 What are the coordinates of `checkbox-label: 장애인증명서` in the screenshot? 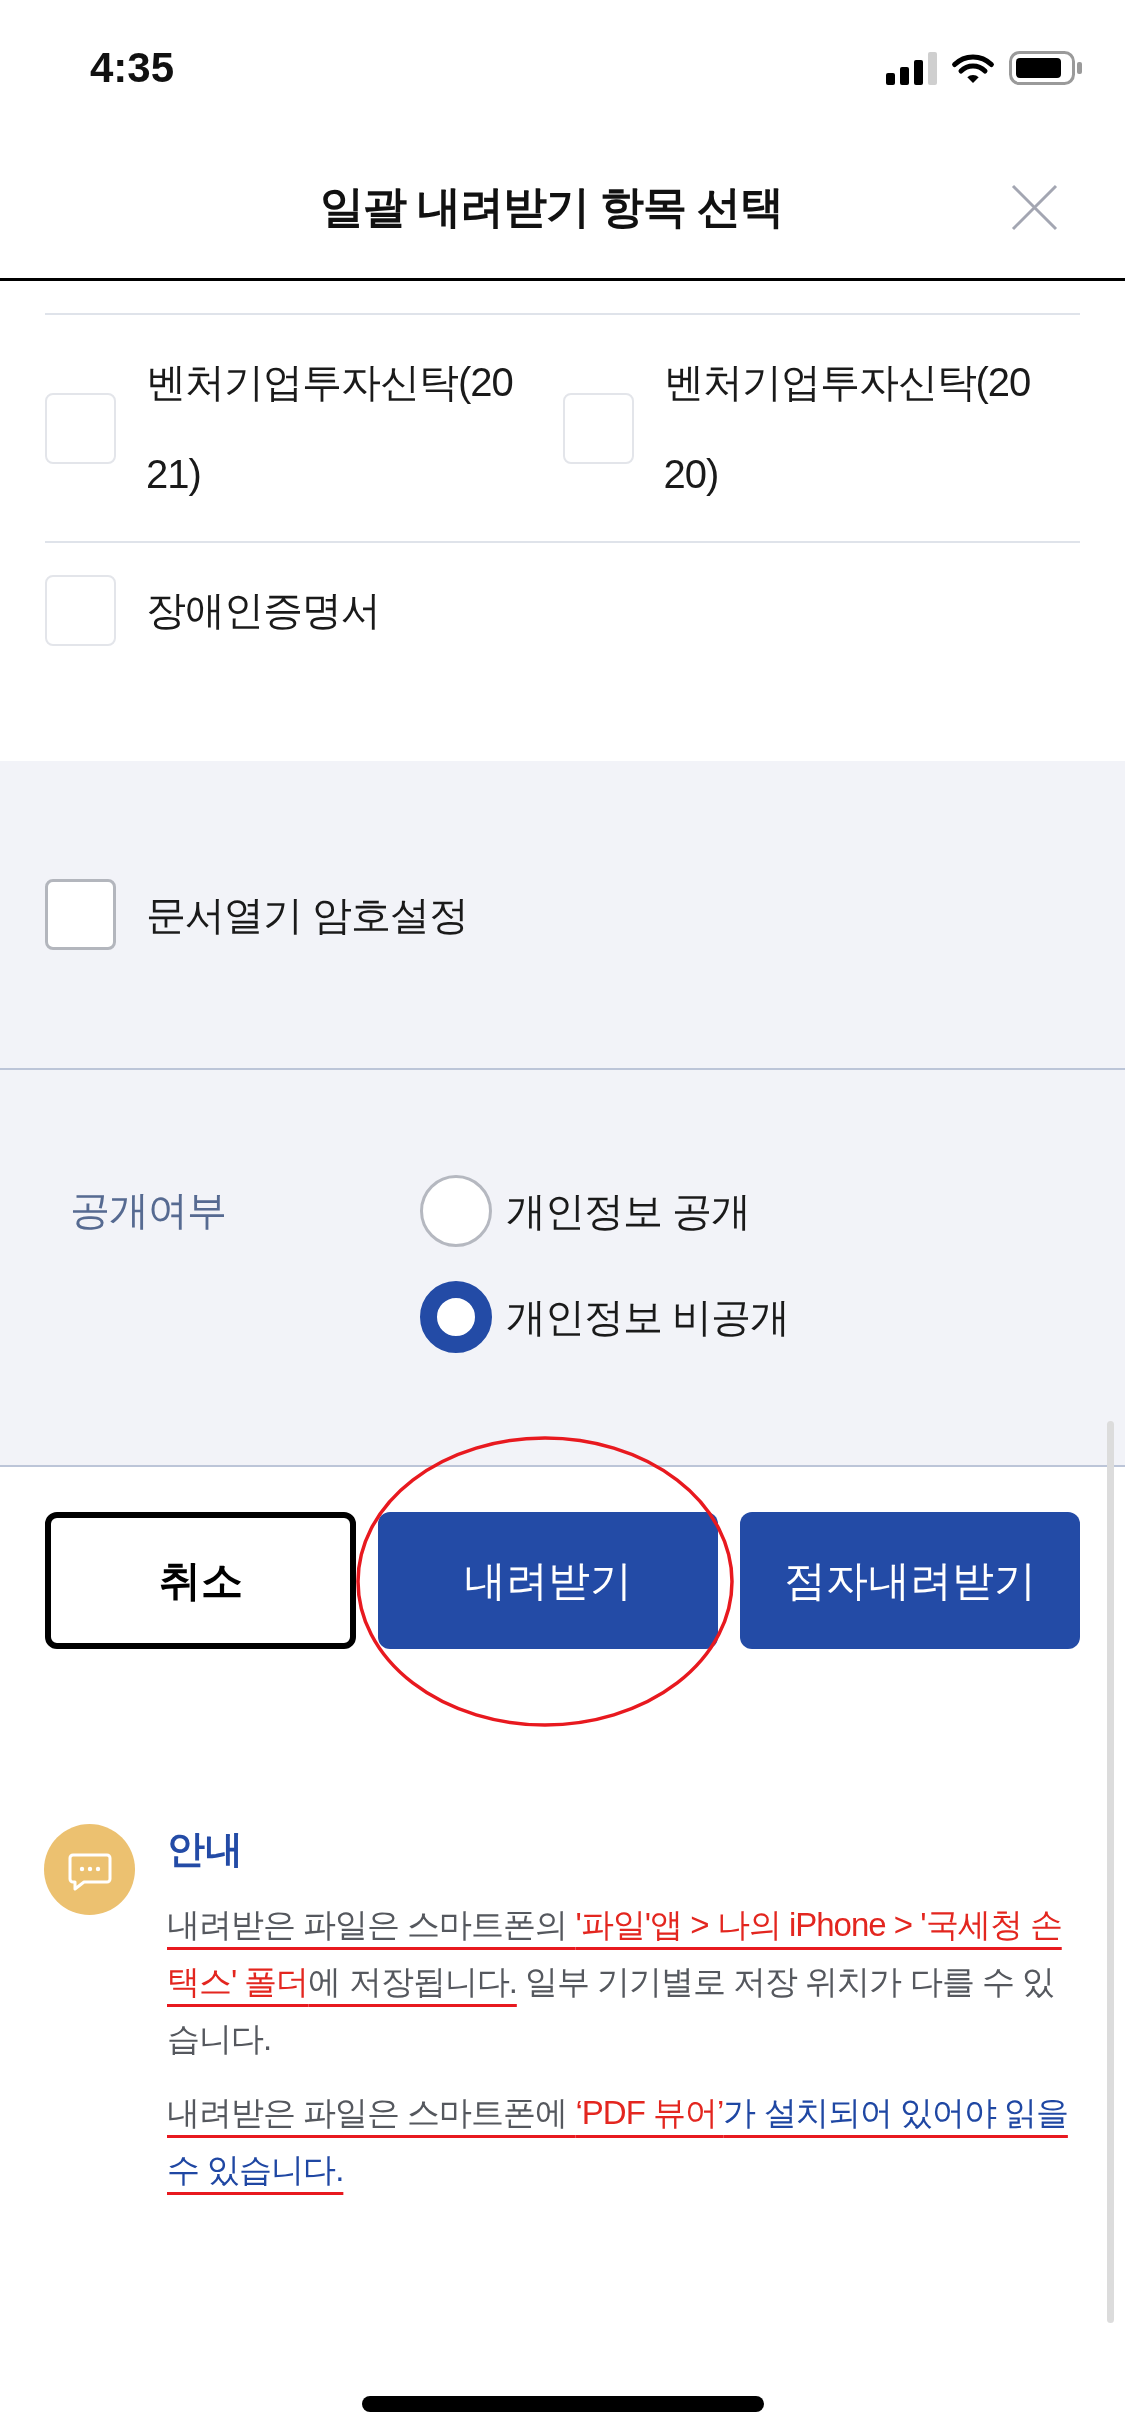 It's located at (263, 610).